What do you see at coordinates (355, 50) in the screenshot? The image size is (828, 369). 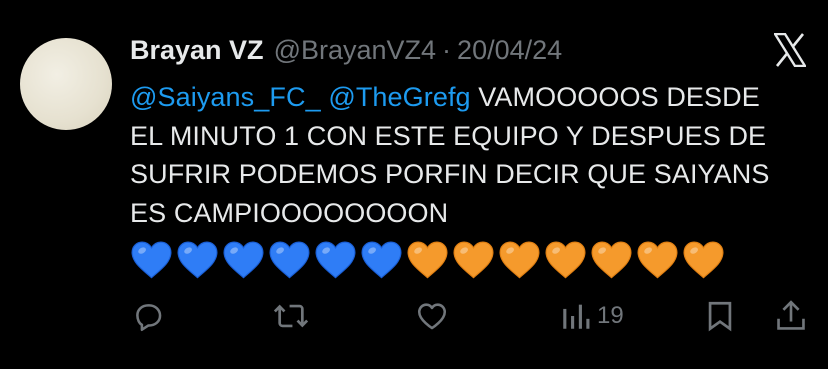 I see `author-handle: @BrayanVZ4` at bounding box center [355, 50].